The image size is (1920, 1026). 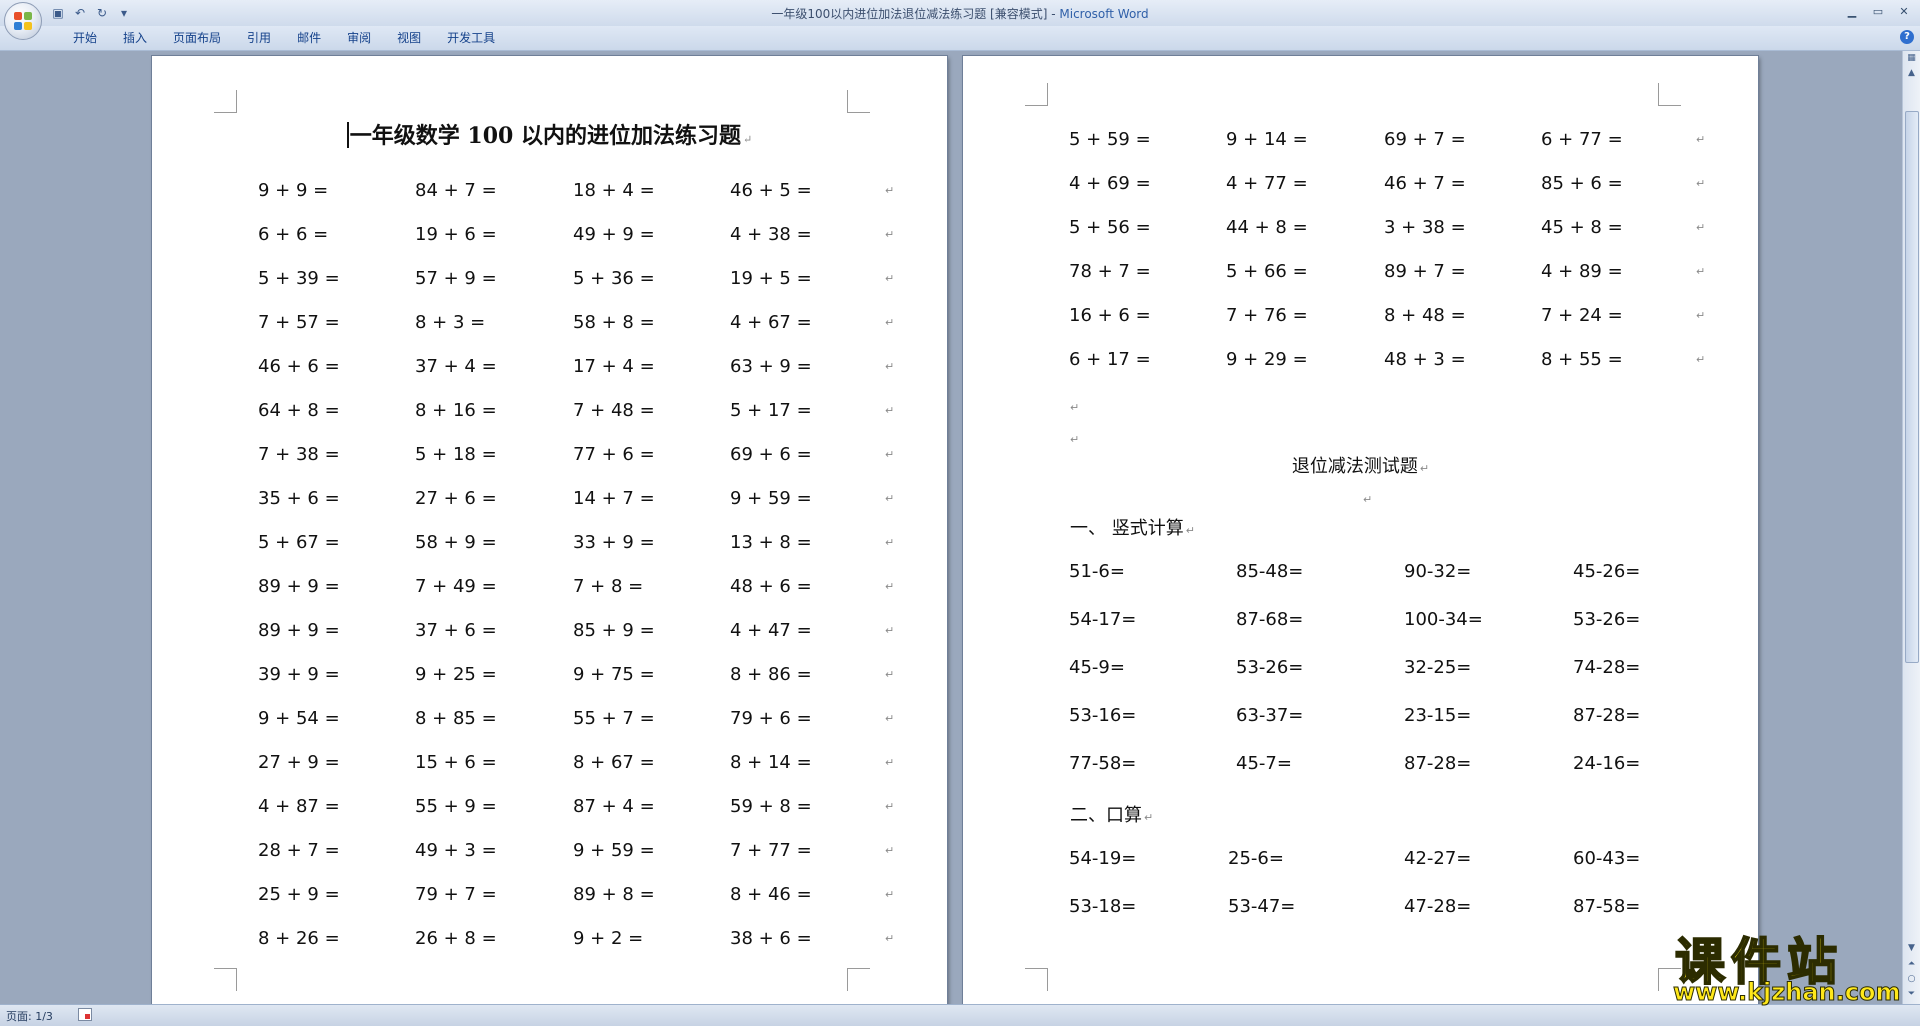 What do you see at coordinates (1911, 979) in the screenshot?
I see `select-browse-object-icon: ○` at bounding box center [1911, 979].